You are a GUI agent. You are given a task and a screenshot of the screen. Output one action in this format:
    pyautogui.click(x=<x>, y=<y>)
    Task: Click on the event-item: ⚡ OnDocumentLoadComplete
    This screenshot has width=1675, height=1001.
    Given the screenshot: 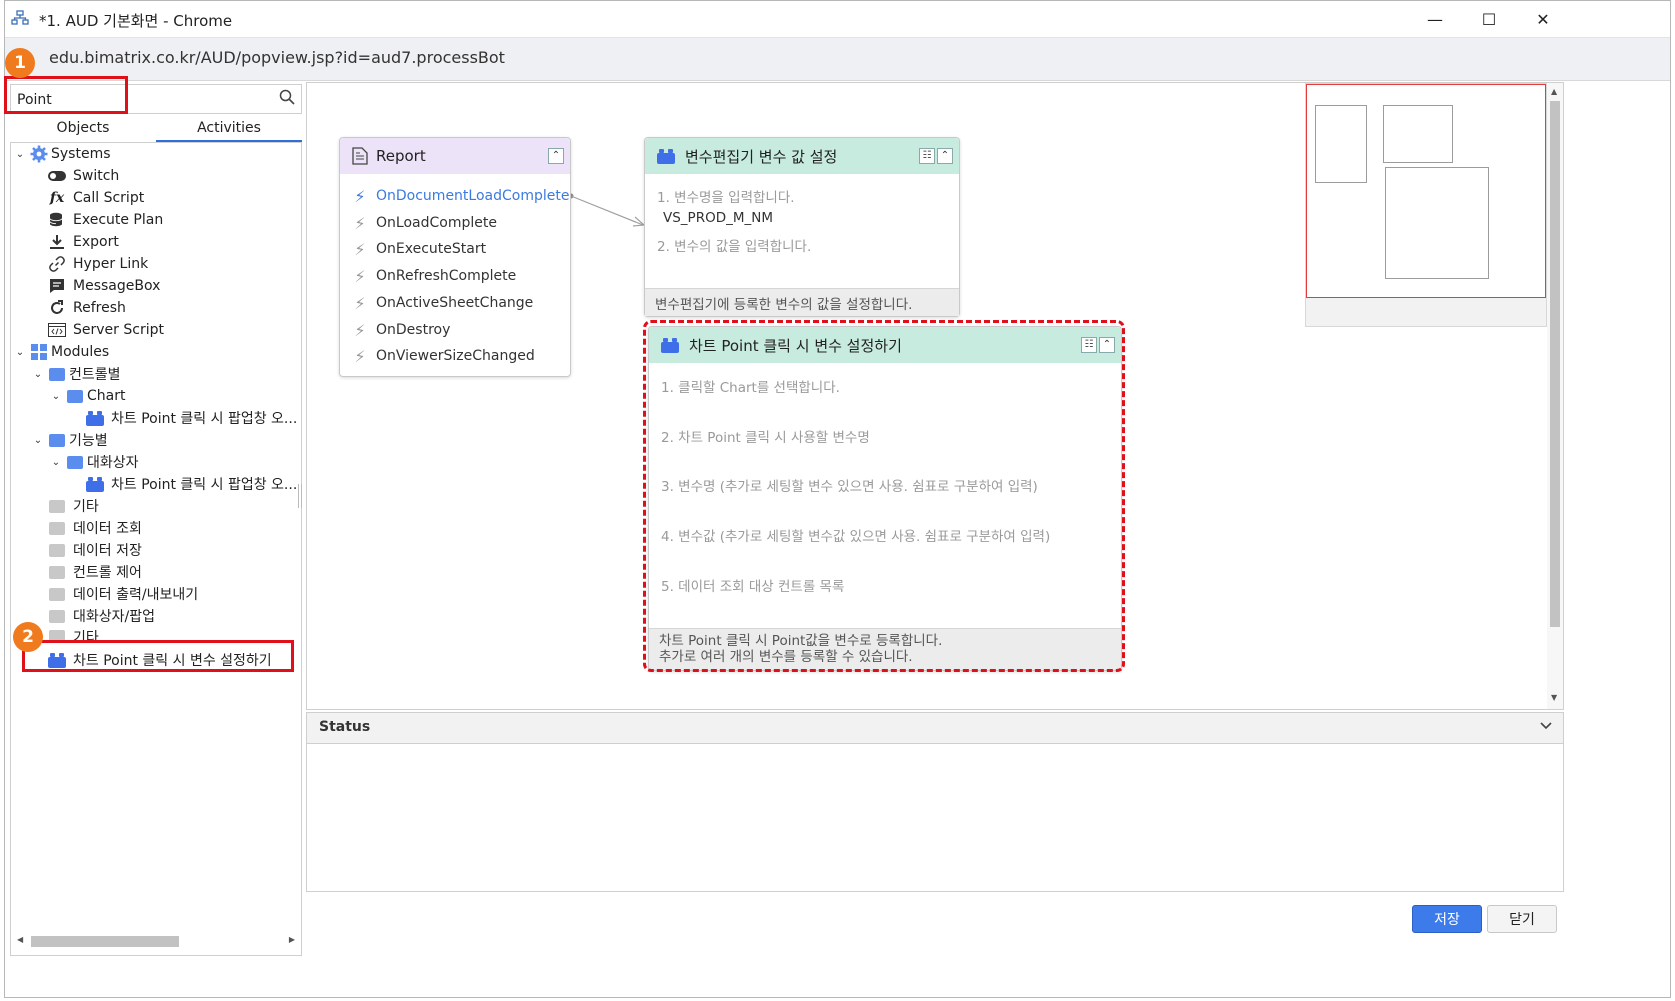 What is the action you would take?
    pyautogui.click(x=460, y=196)
    